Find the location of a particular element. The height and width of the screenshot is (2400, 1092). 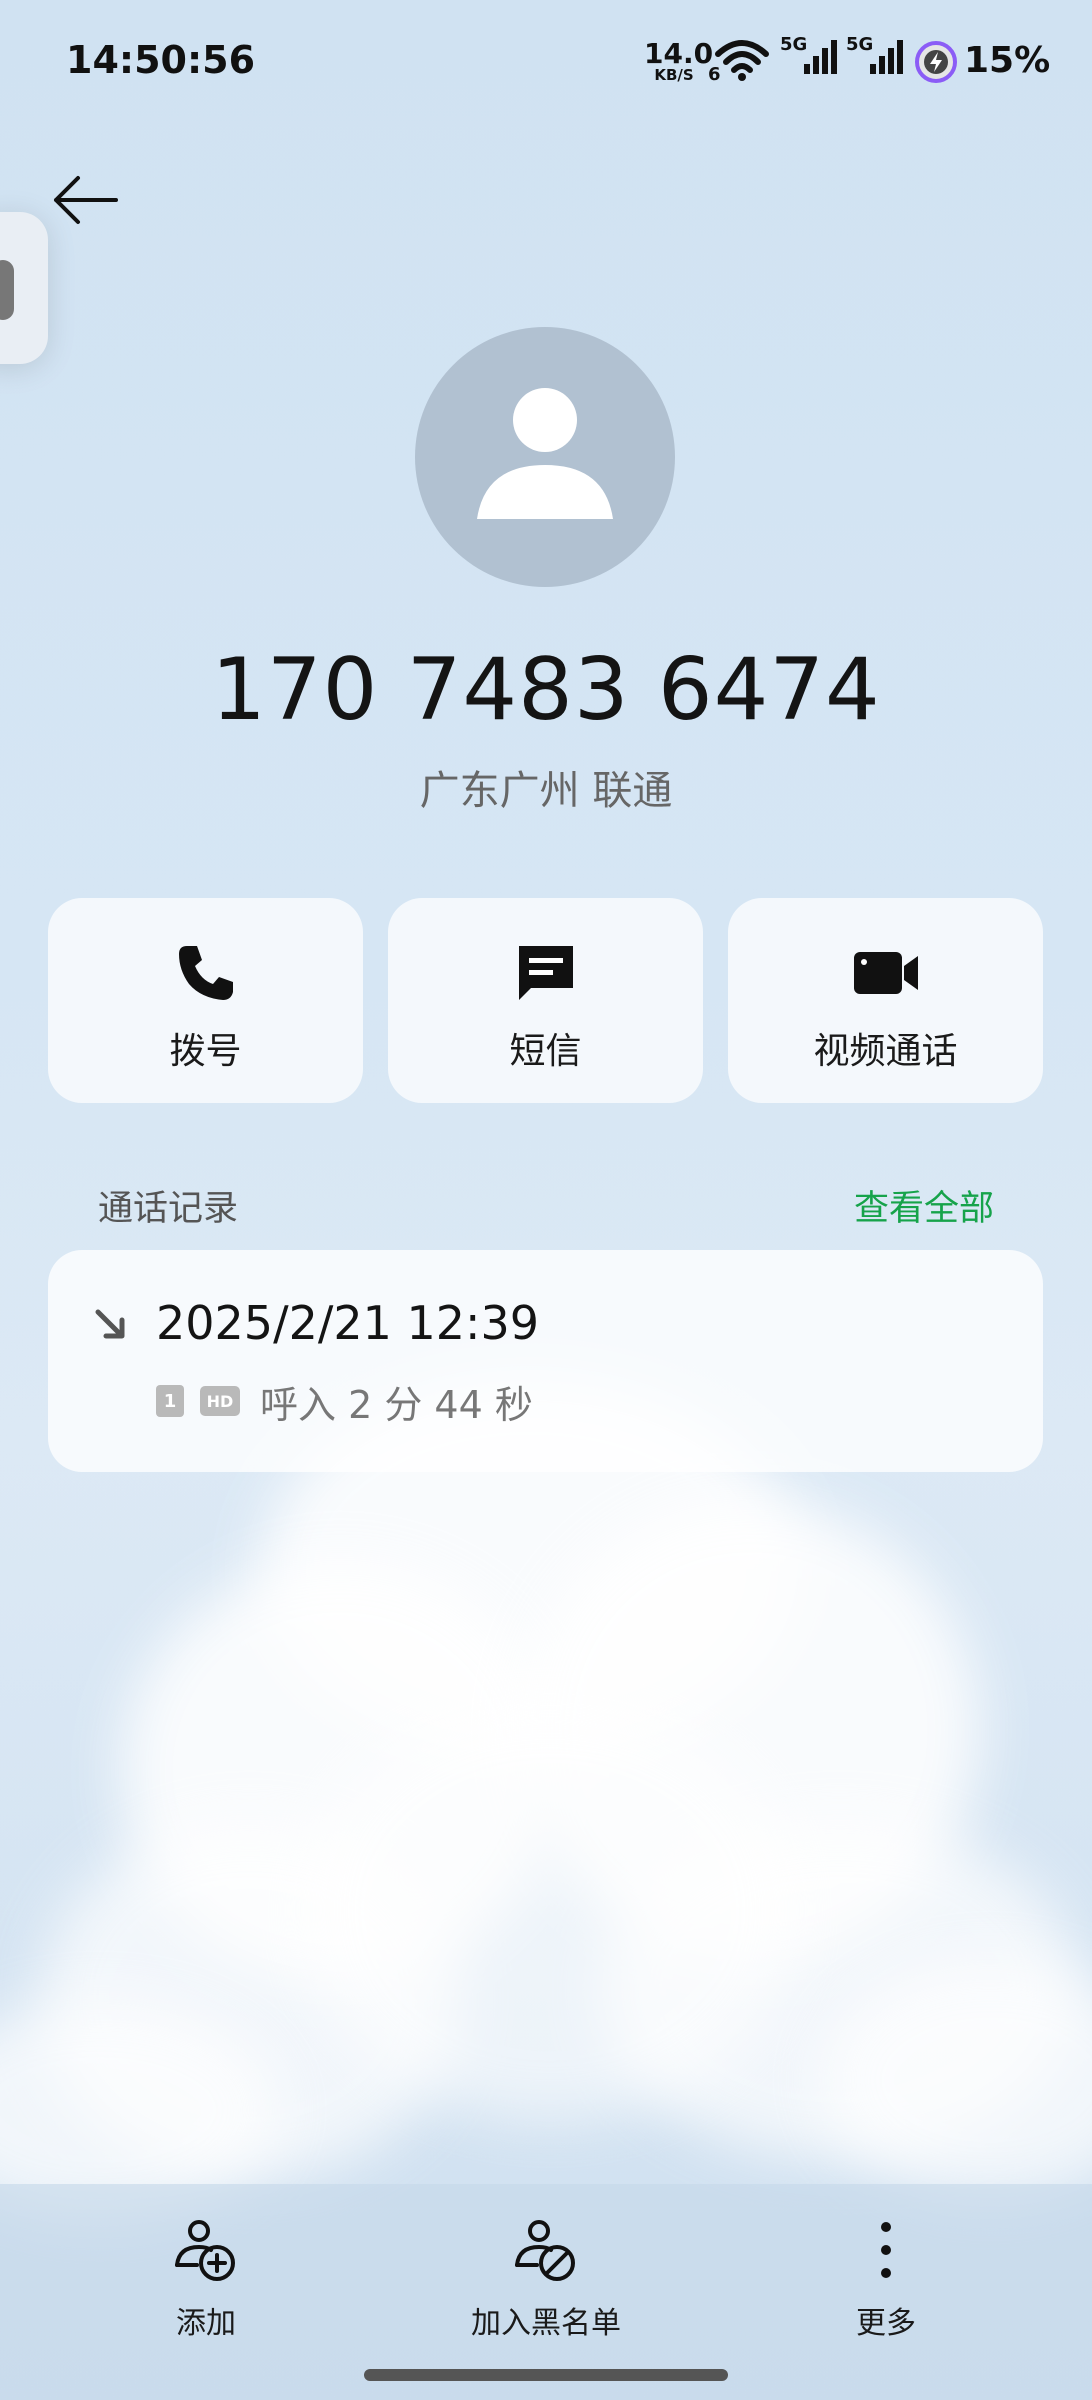

incoming-call-icon is located at coordinates (110, 1326).